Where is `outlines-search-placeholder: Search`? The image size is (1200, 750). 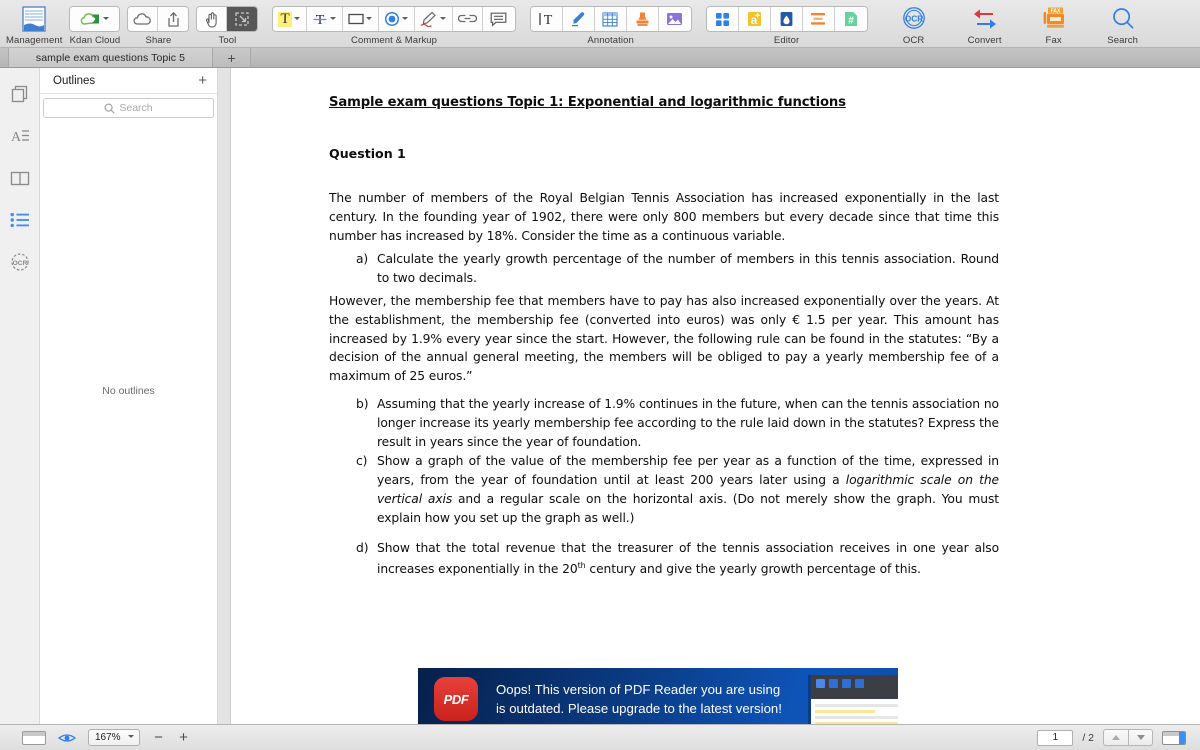
outlines-search-placeholder: Search is located at coordinates (136, 108).